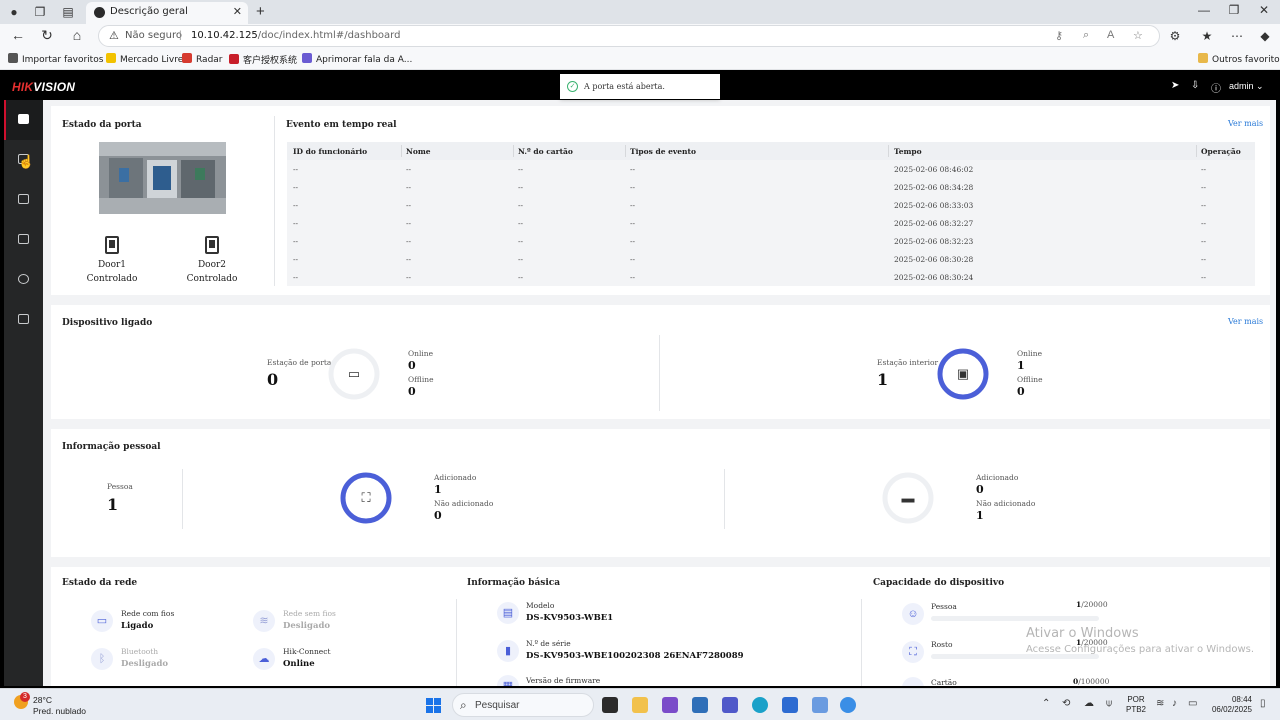 This screenshot has width=1280, height=720. Describe the element at coordinates (330, 151) in the screenshot. I see `col-header: ID do funcionário` at that location.